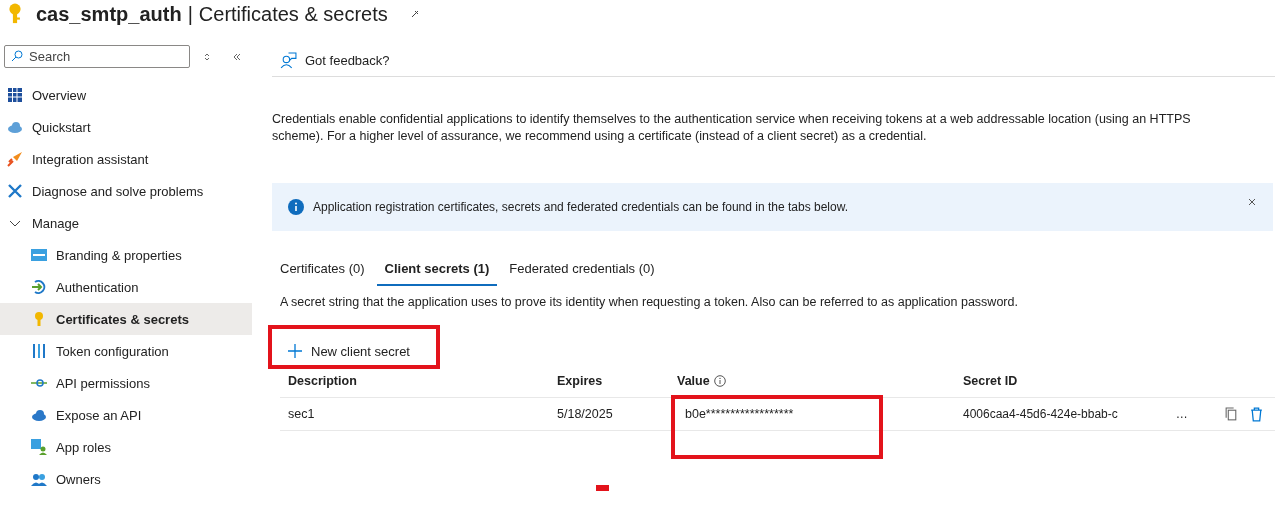 Image resolution: width=1275 pixels, height=514 pixels. Describe the element at coordinates (991, 381) in the screenshot. I see `column-header: Secret ID` at that location.